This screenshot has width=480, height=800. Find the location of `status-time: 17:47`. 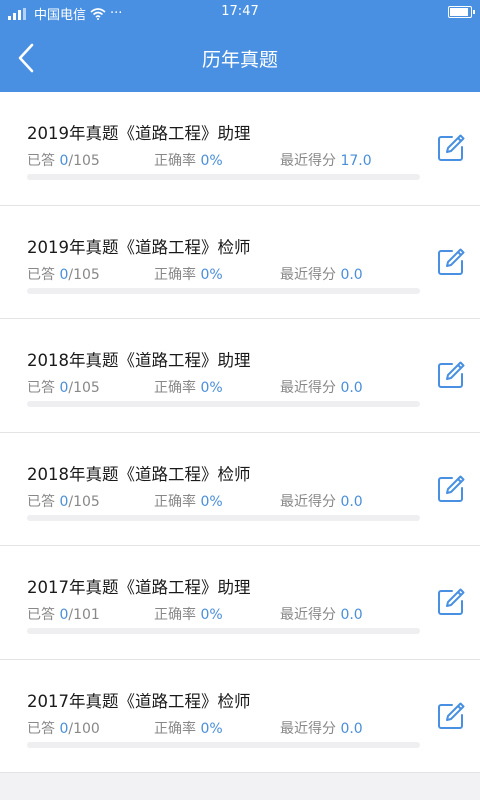

status-time: 17:47 is located at coordinates (240, 11).